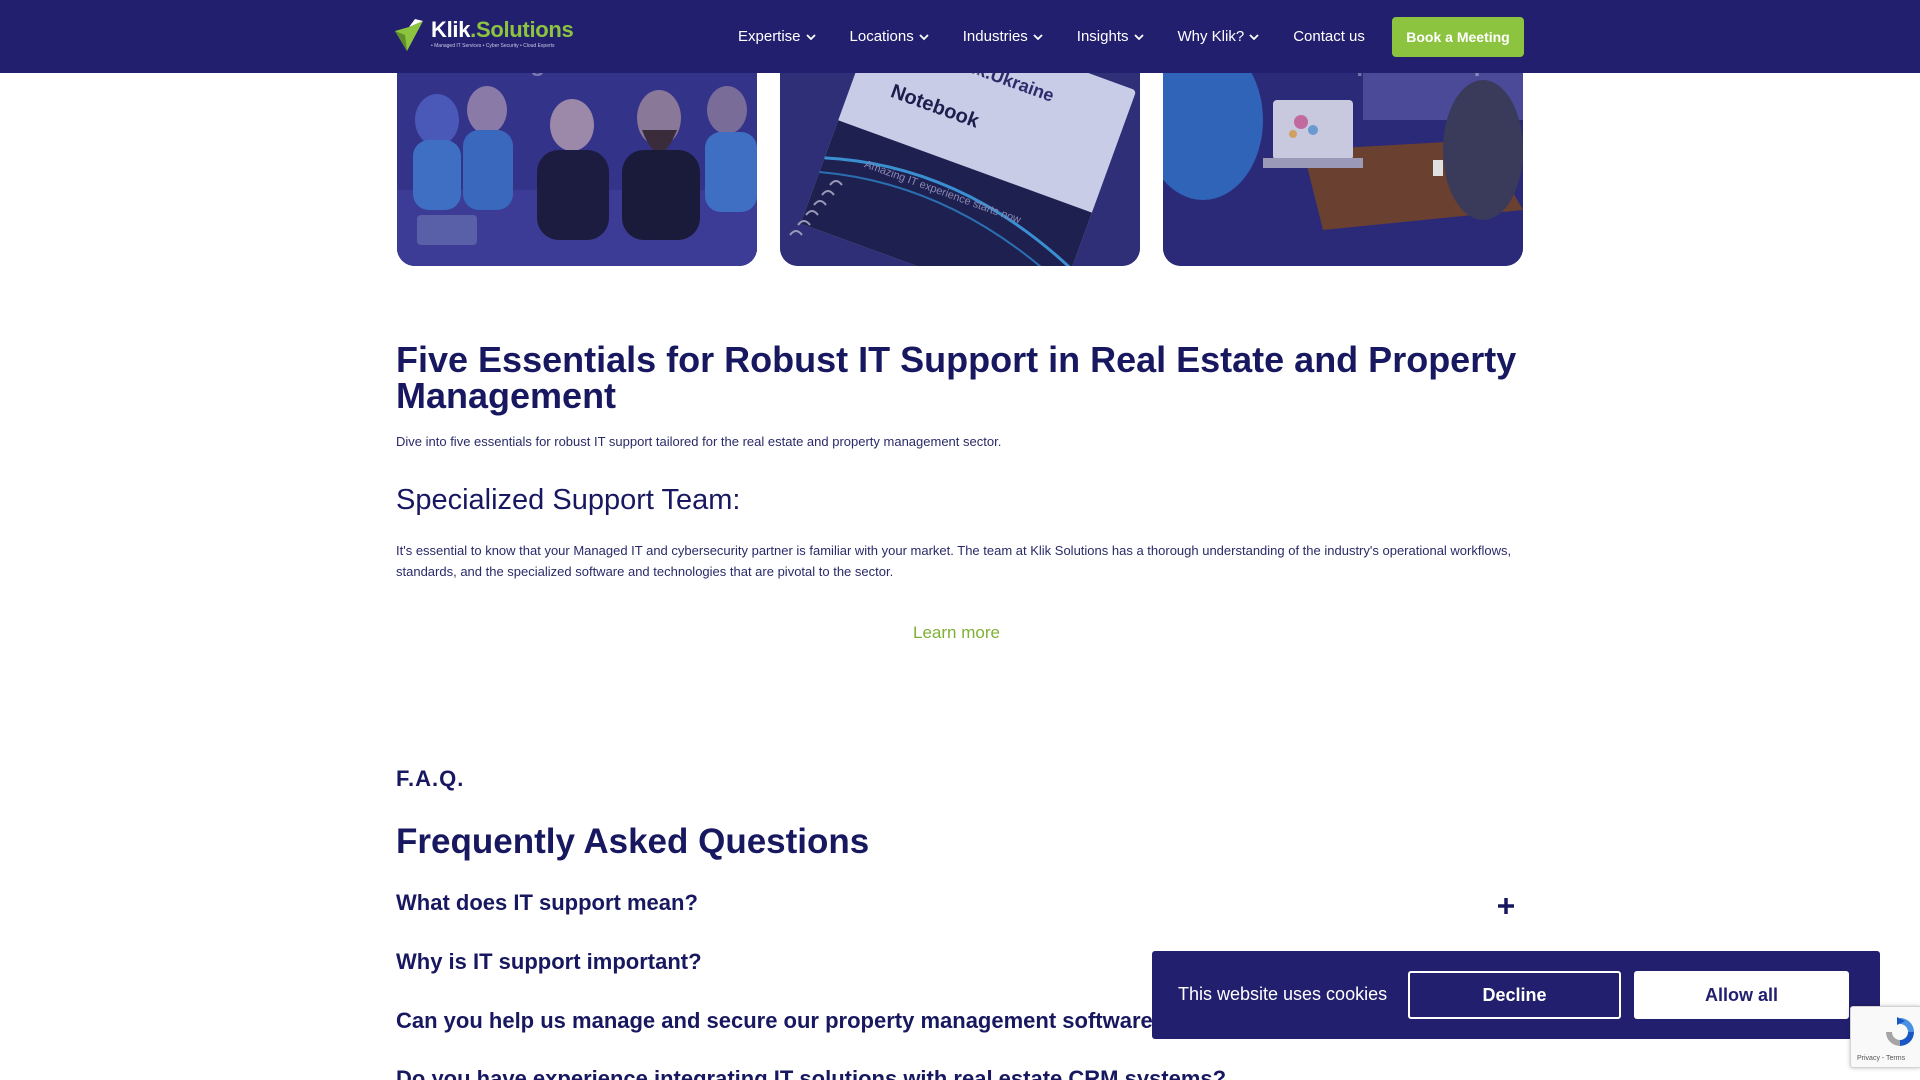  What do you see at coordinates (956, 633) in the screenshot?
I see `learn-more-link: Learn more` at bounding box center [956, 633].